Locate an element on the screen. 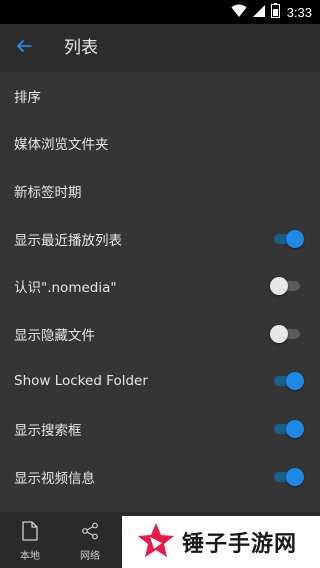  status-icons: 3:33 is located at coordinates (271, 12).